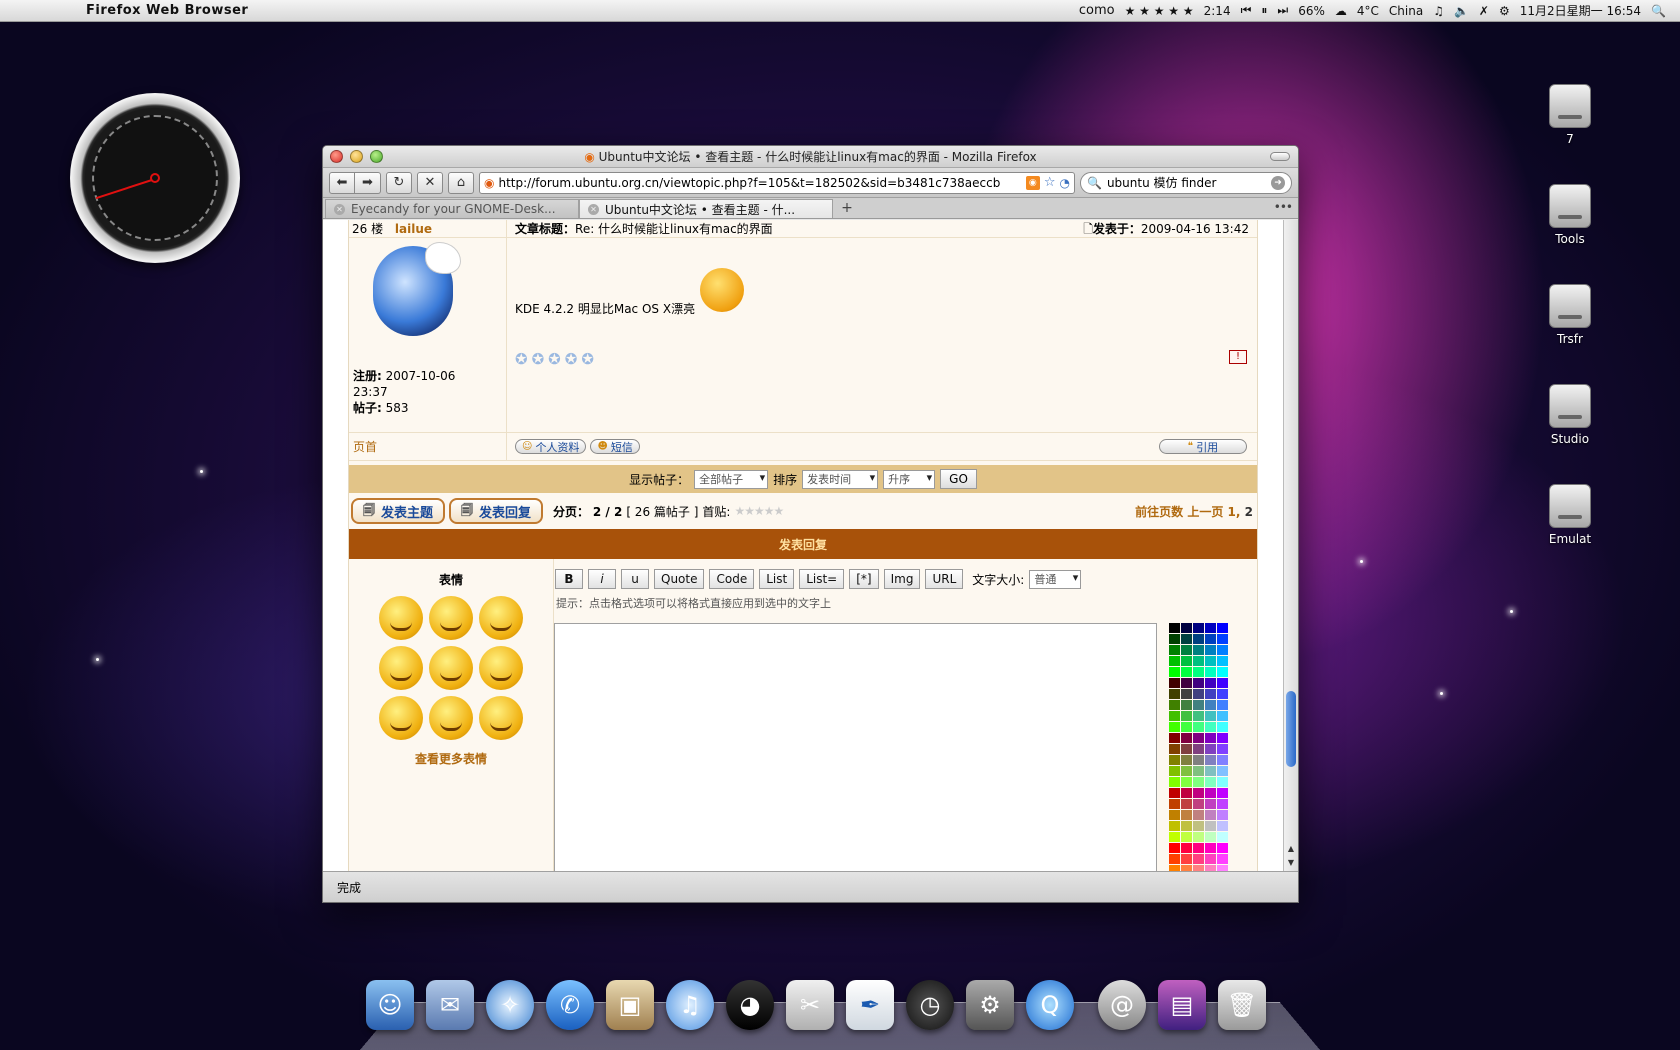 This screenshot has width=1680, height=1050. Describe the element at coordinates (1122, 1005) in the screenshot. I see `downloads-stack-icon: @` at that location.